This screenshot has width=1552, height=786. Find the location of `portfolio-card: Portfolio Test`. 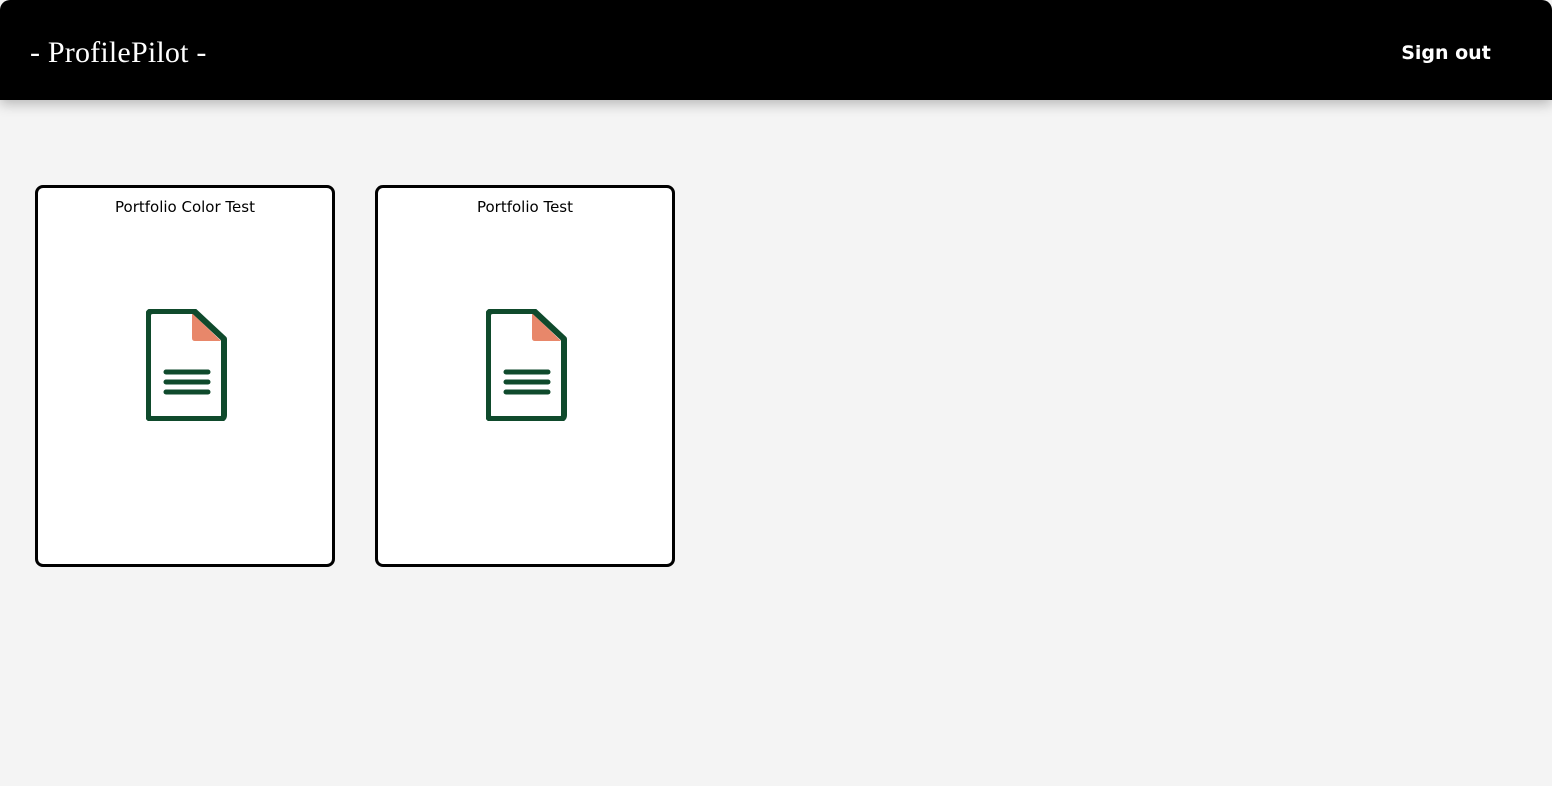

portfolio-card: Portfolio Test is located at coordinates (525, 376).